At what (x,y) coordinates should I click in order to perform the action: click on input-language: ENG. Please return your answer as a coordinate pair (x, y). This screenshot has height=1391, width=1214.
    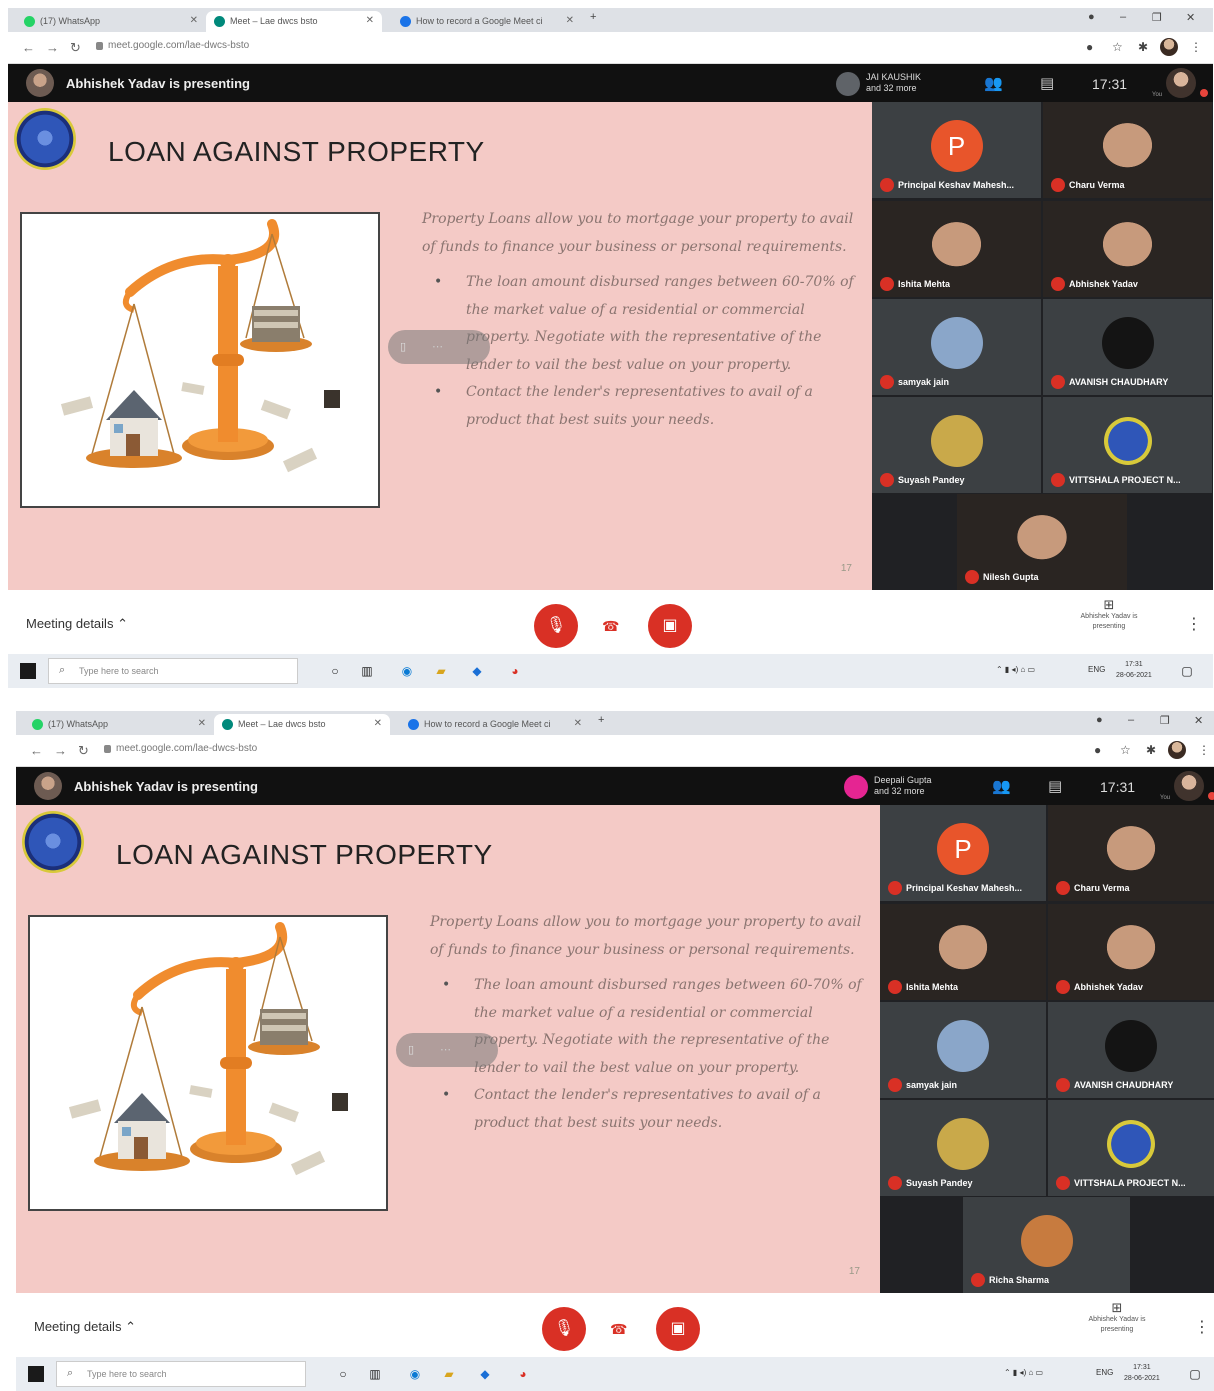
    Looking at the image, I should click on (1104, 1372).